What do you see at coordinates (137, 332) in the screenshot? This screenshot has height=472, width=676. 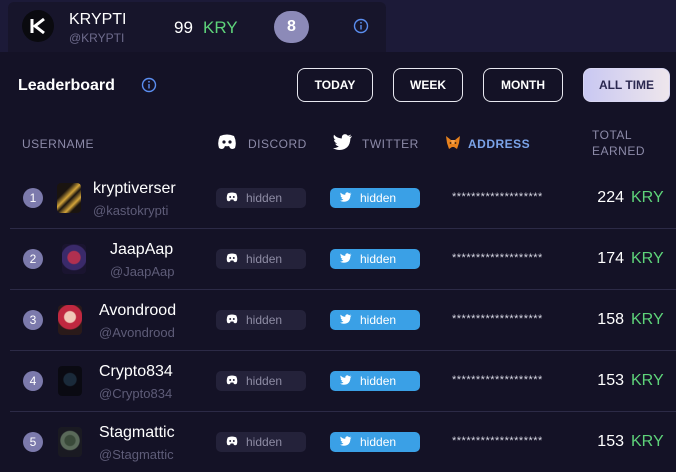 I see `user-handle: @Avondrood` at bounding box center [137, 332].